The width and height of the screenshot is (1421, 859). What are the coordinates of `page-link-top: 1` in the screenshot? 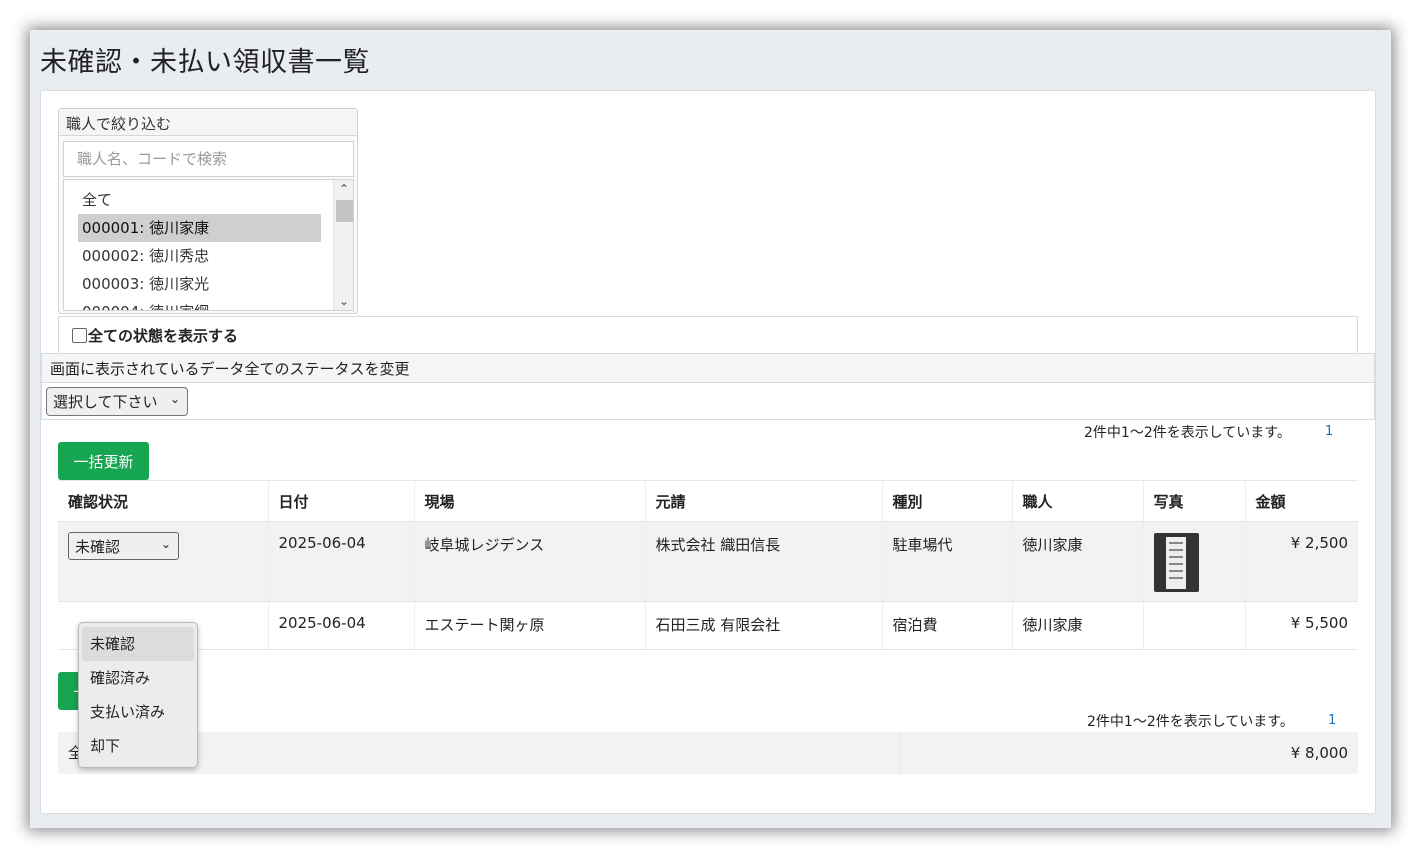 It's located at (1329, 431).